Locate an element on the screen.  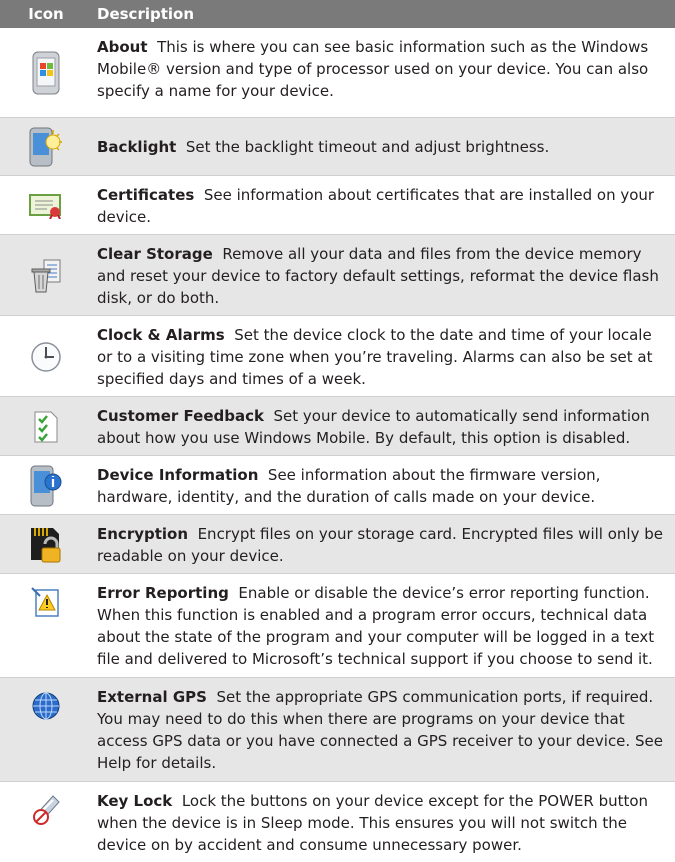
windows-device-icon is located at coordinates (46, 73).